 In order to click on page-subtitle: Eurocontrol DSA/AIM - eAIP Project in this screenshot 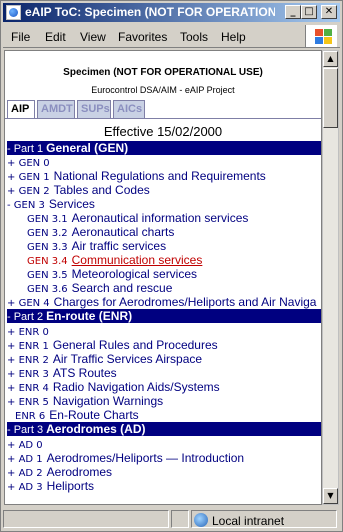, I will do `click(163, 90)`.